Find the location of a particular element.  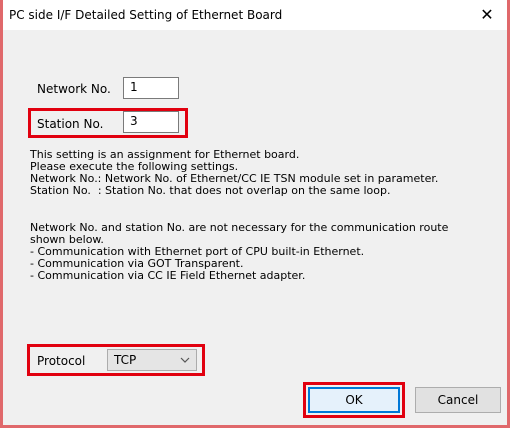

station-no-input: 3 is located at coordinates (151, 122).